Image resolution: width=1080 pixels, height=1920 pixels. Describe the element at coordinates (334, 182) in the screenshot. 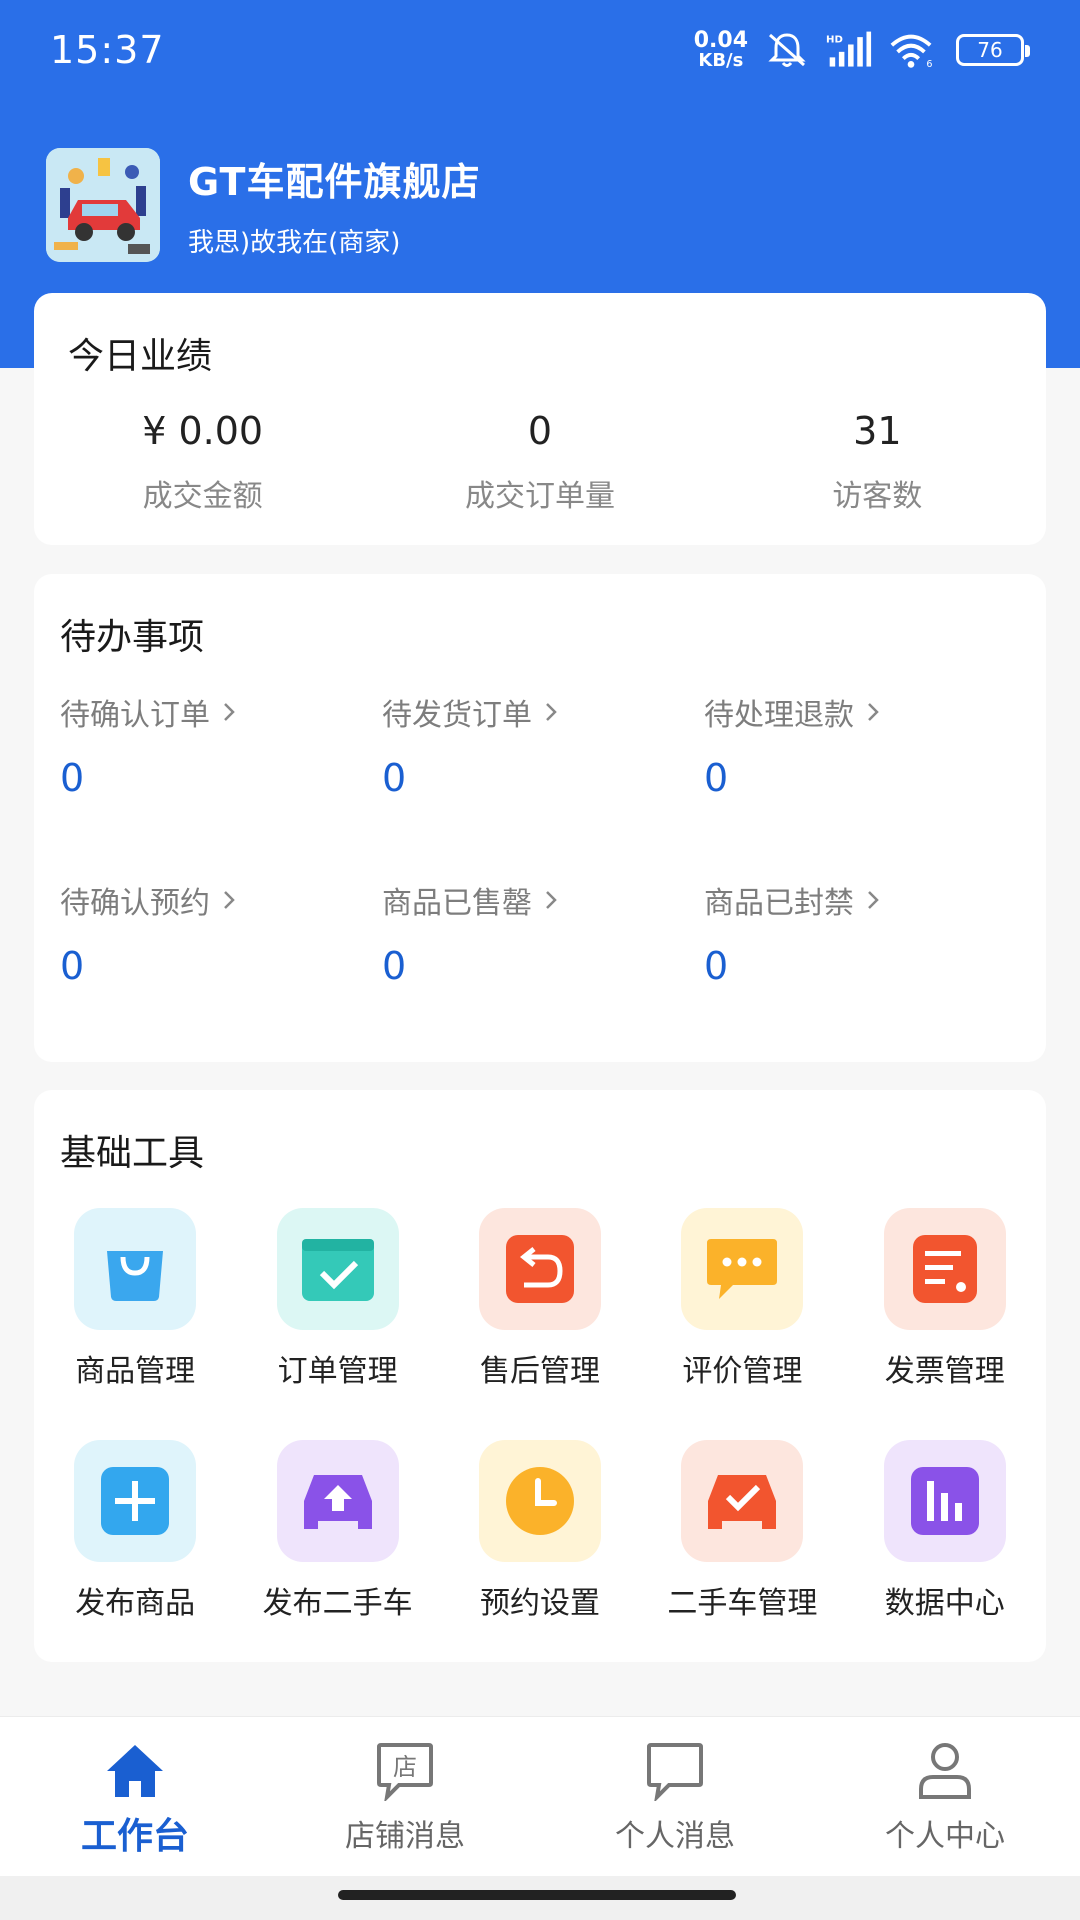

I see `store-name: GT车配件旗舰店` at that location.